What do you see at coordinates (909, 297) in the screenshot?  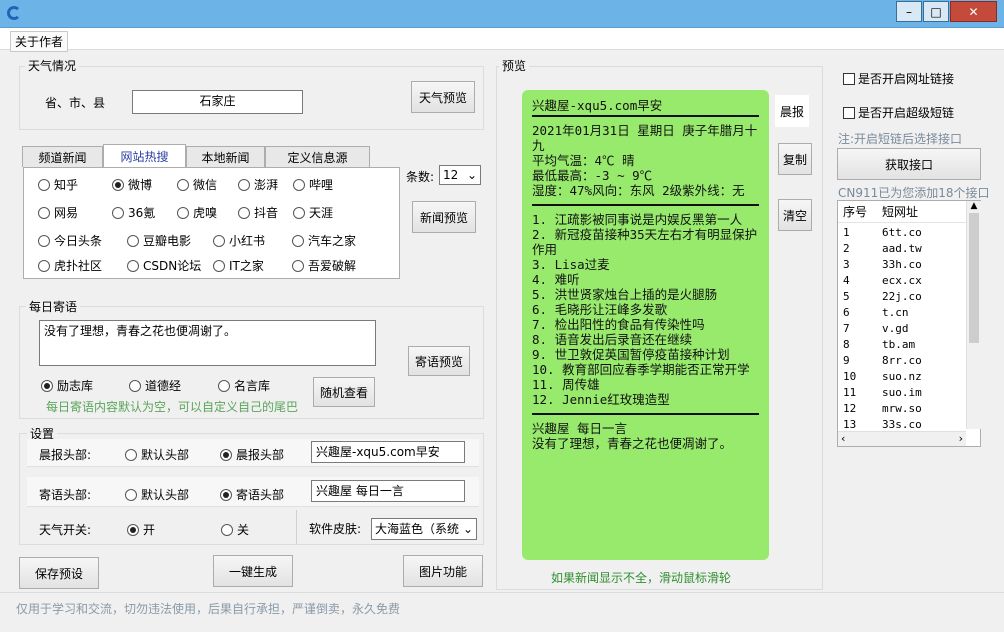 I see `table-row: 5 22j.co` at bounding box center [909, 297].